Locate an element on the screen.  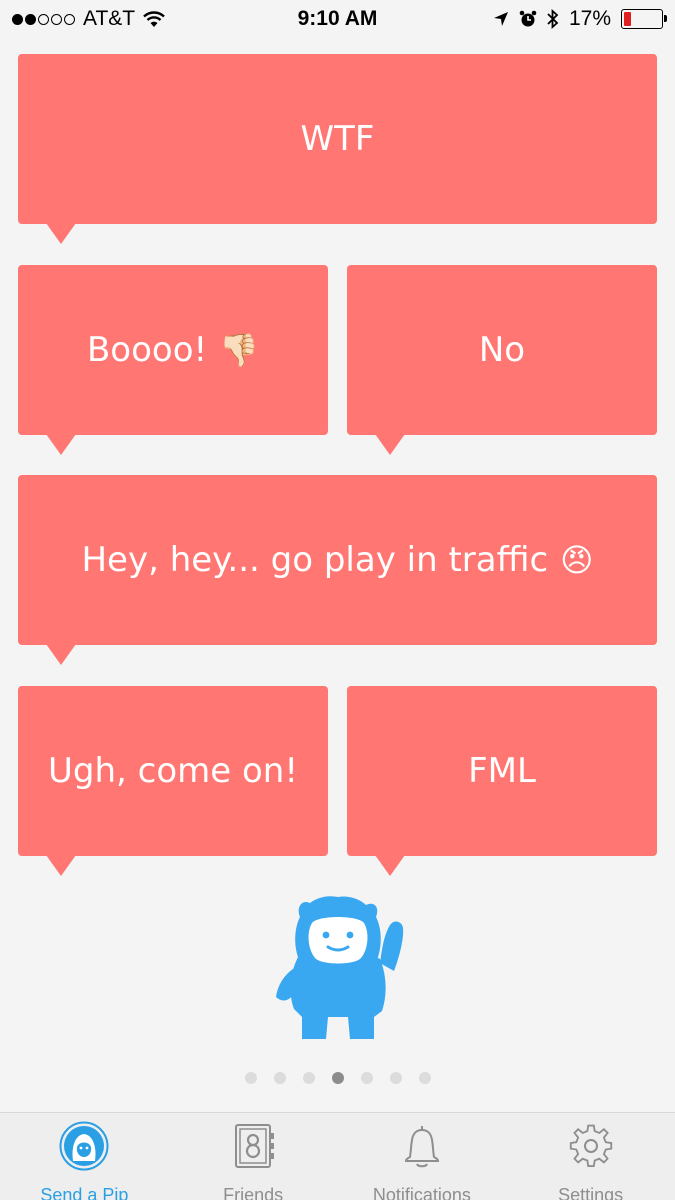
page-indicator is located at coordinates (337, 1078).